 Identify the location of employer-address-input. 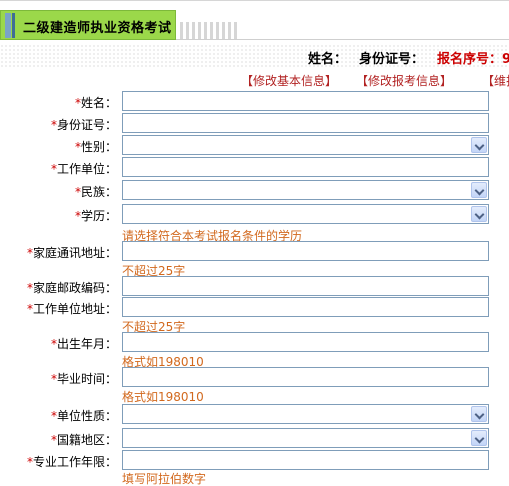
(305, 307).